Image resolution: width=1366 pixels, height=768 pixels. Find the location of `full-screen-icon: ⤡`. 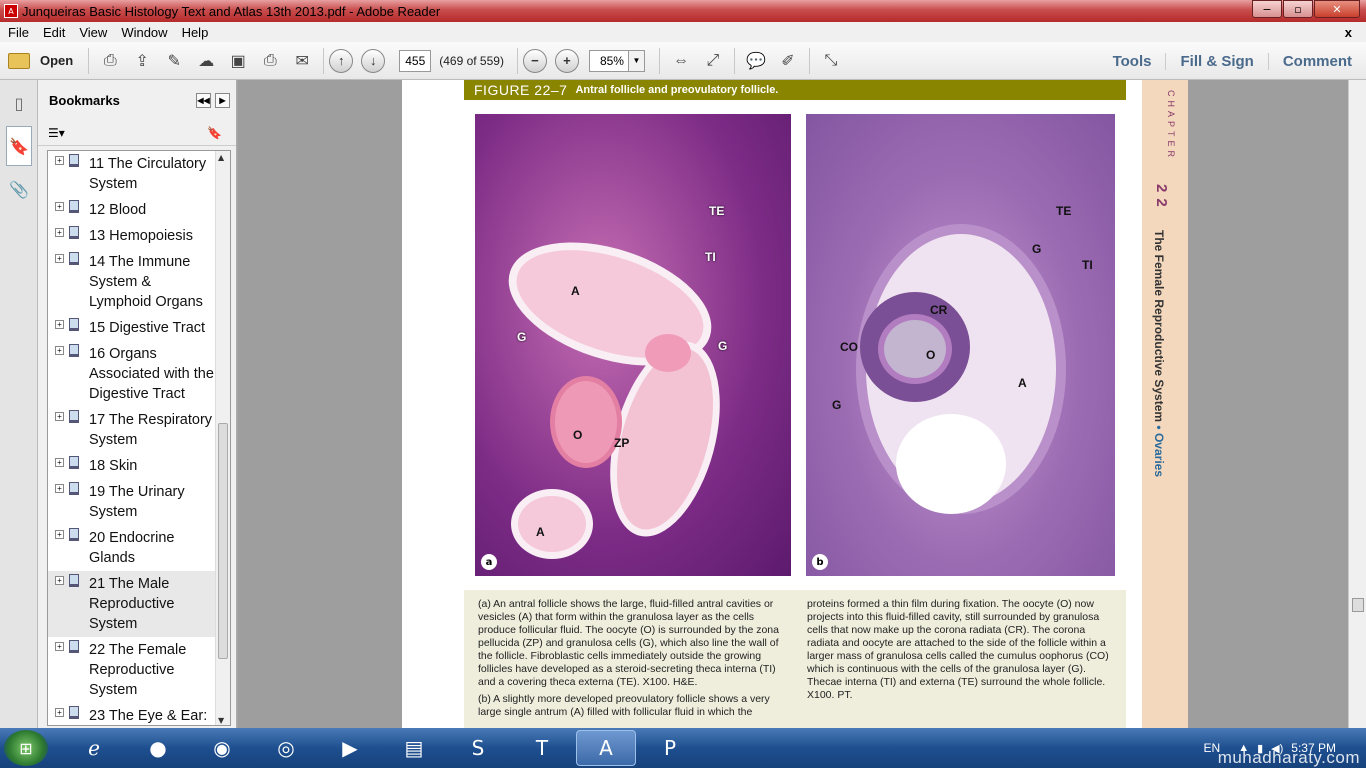

full-screen-icon: ⤡ is located at coordinates (831, 61).